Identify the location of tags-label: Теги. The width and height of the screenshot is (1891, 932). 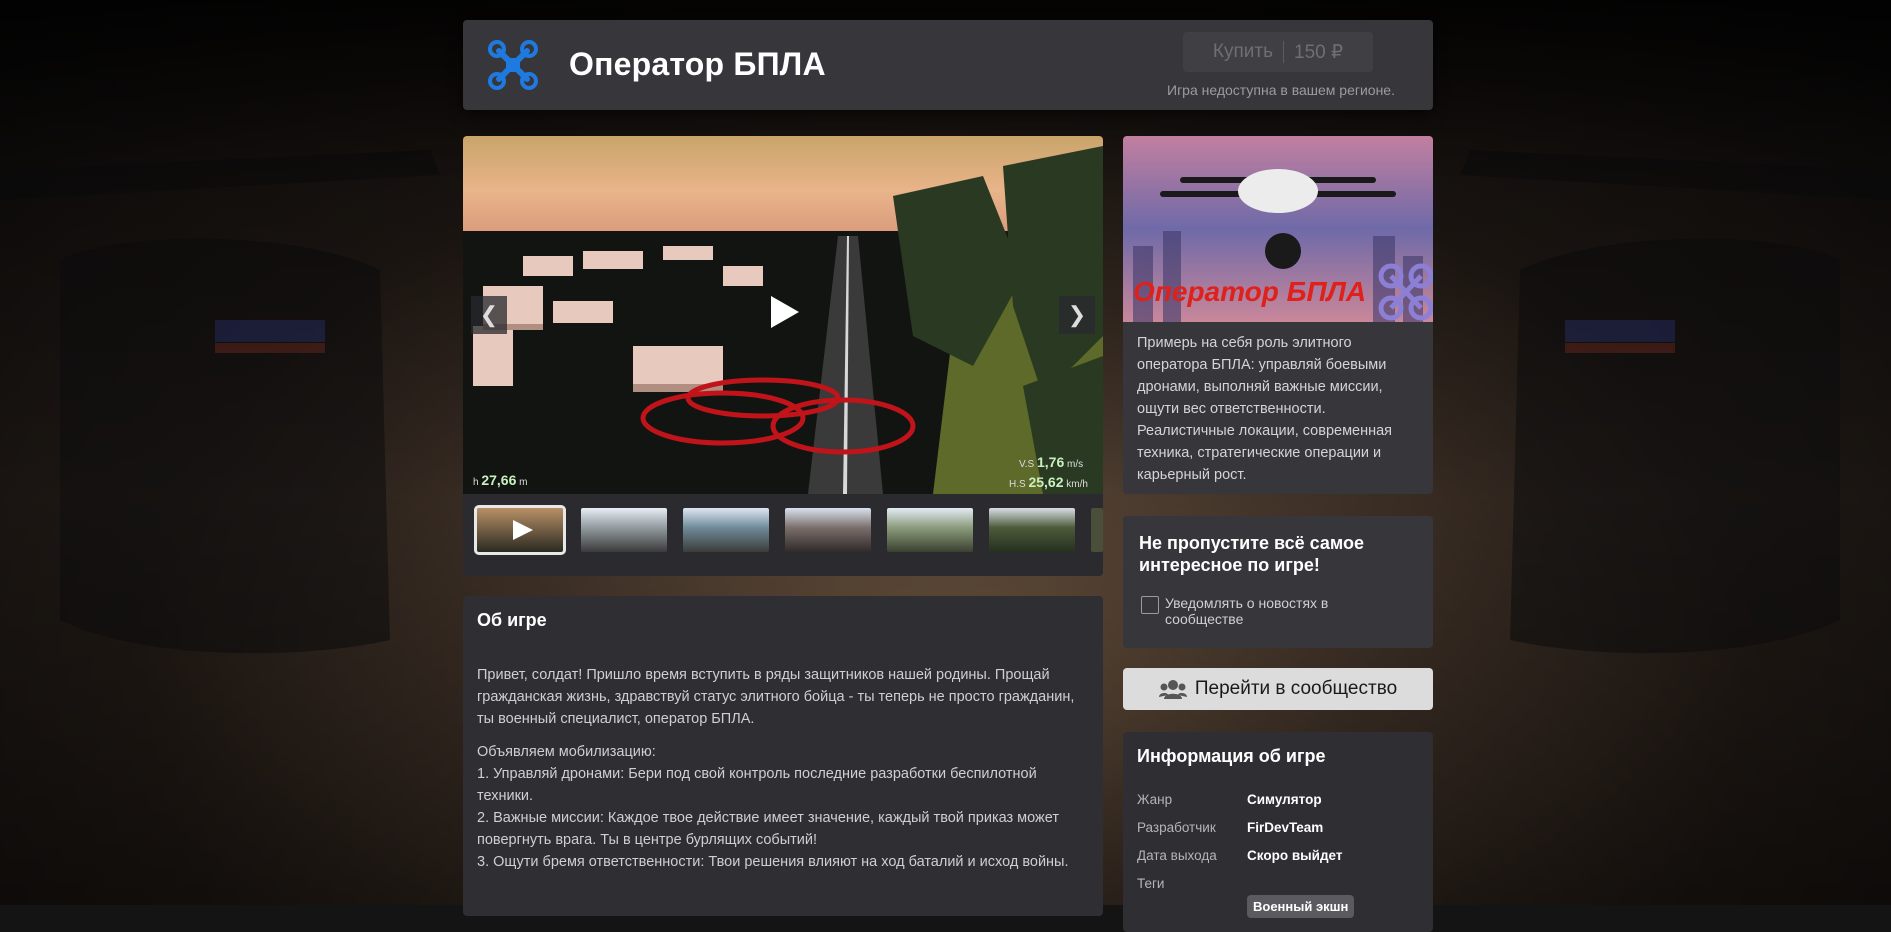
(1151, 883).